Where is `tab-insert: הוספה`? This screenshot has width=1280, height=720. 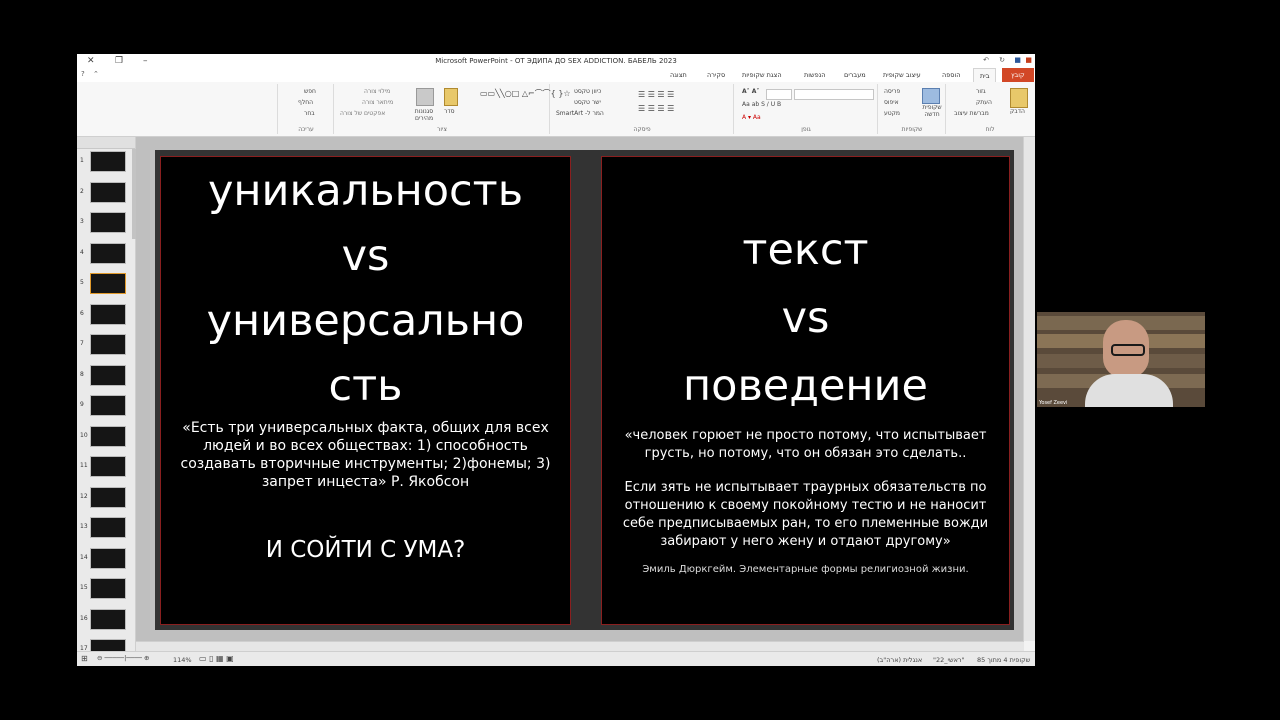 tab-insert: הוספה is located at coordinates (951, 75).